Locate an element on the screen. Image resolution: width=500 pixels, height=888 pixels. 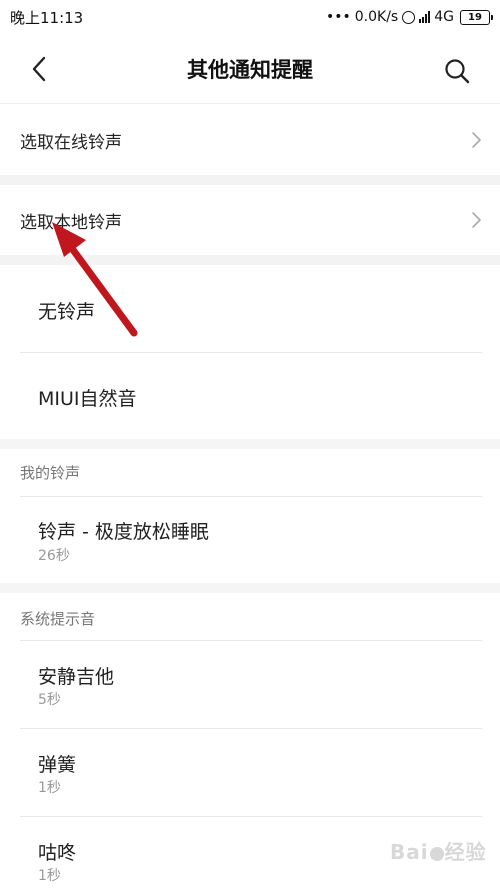
option-miui-natural: MIUI自然音 is located at coordinates (250, 396).